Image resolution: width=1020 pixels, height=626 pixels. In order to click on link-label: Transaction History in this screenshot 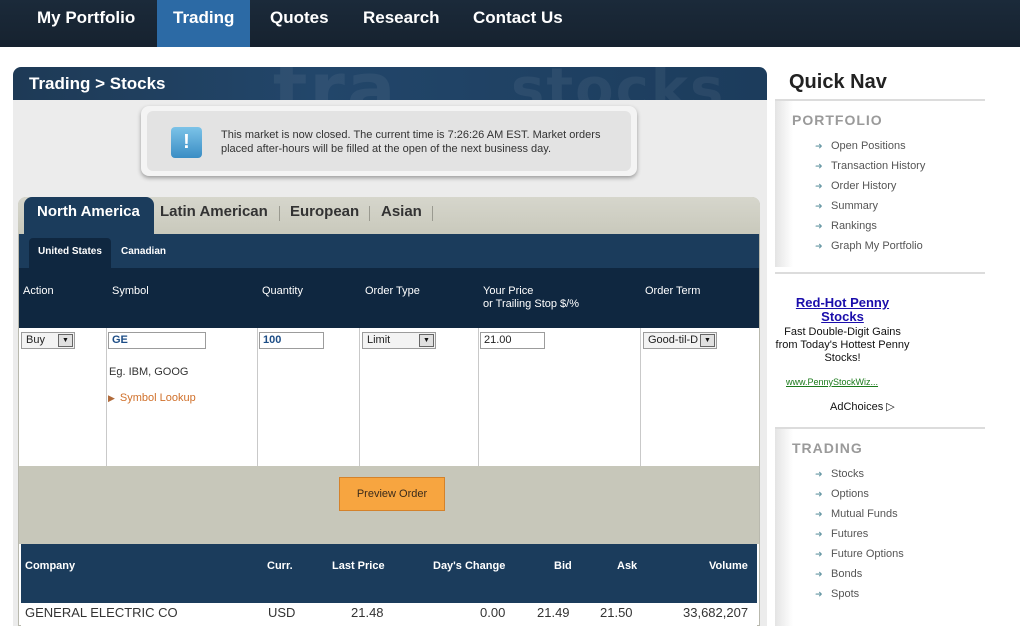, I will do `click(878, 166)`.